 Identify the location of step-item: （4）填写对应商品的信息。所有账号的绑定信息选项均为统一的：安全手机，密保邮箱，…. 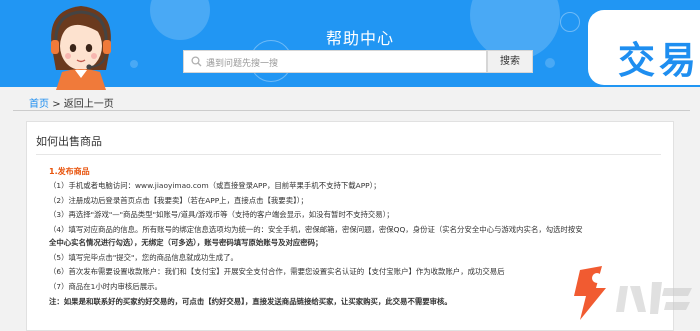
(316, 229).